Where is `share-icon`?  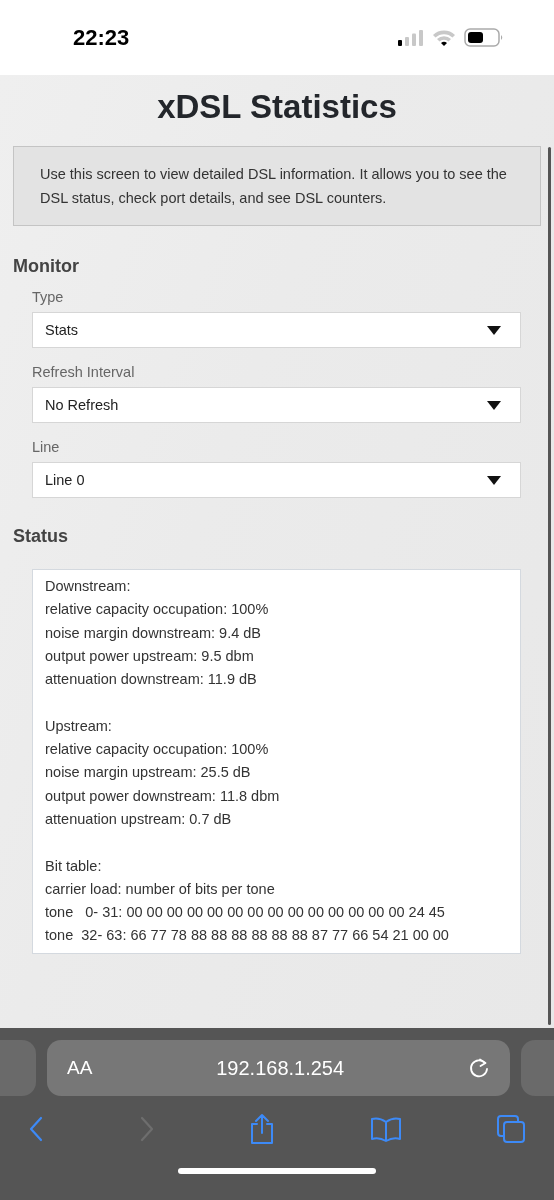
share-icon is located at coordinates (262, 1129).